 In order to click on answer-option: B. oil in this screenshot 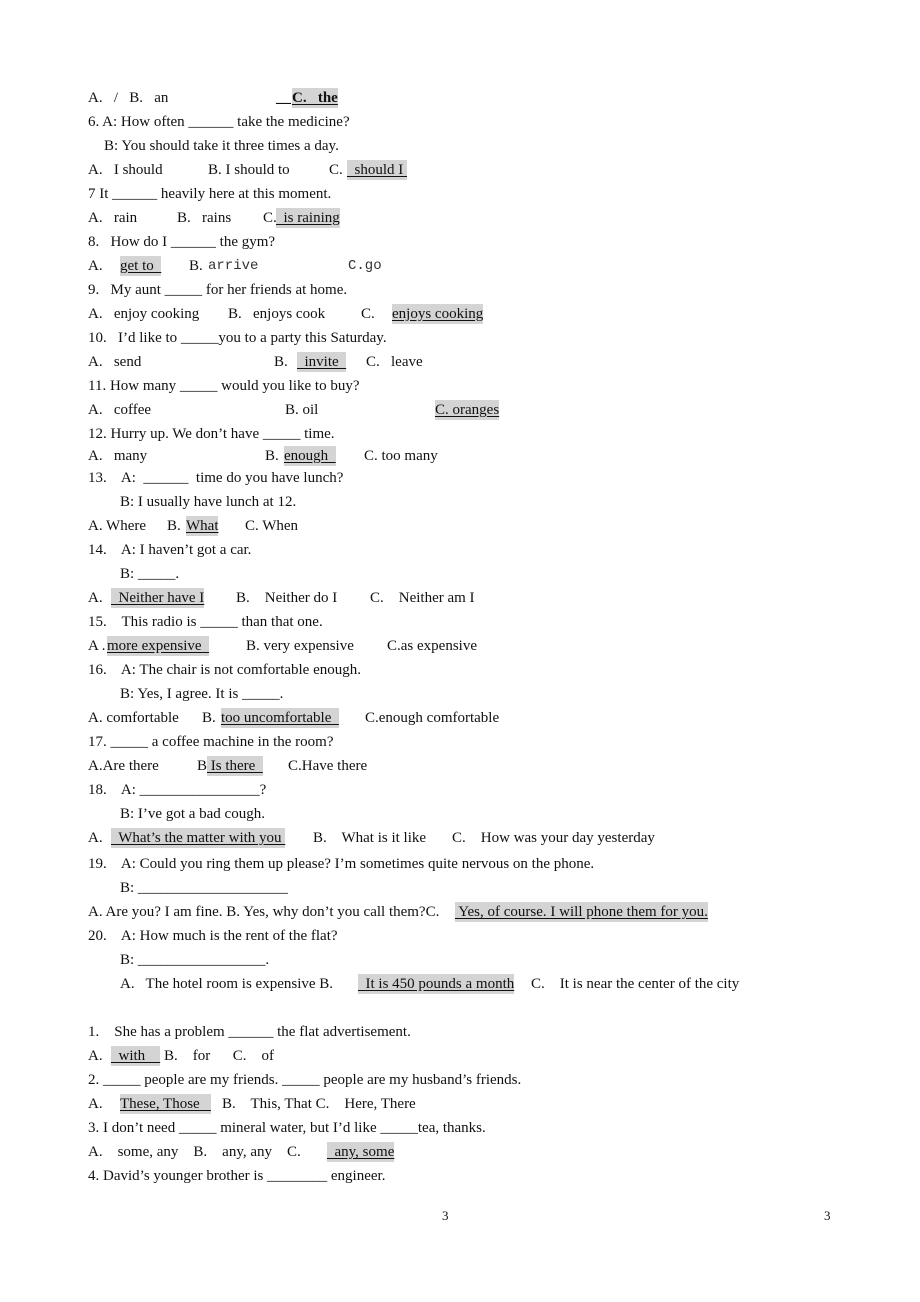, I will do `click(302, 410)`.